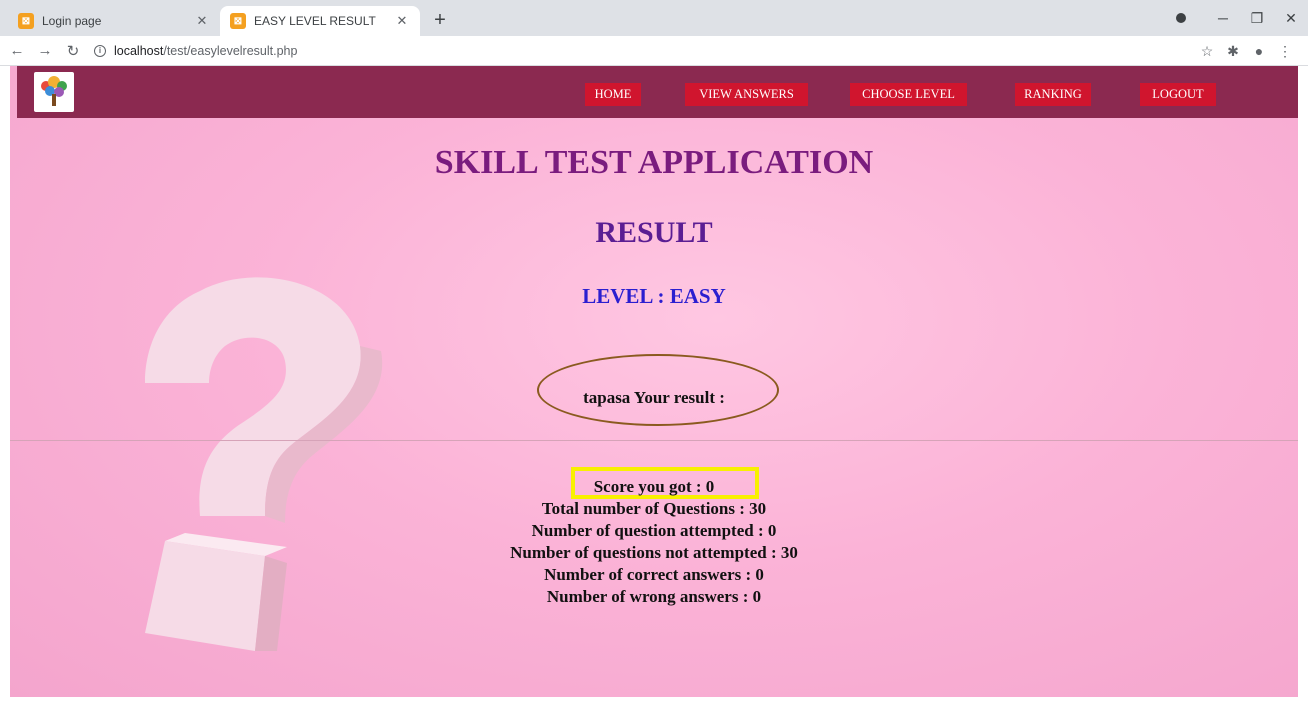  I want to click on url-path: /test/easylevelresult.php, so click(230, 50).